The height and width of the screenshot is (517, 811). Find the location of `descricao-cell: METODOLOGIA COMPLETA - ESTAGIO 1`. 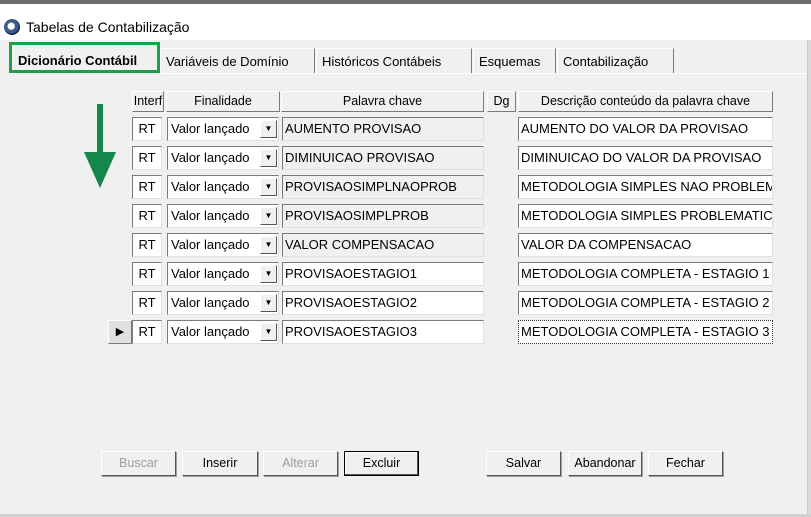

descricao-cell: METODOLOGIA COMPLETA - ESTAGIO 1 is located at coordinates (645, 274).